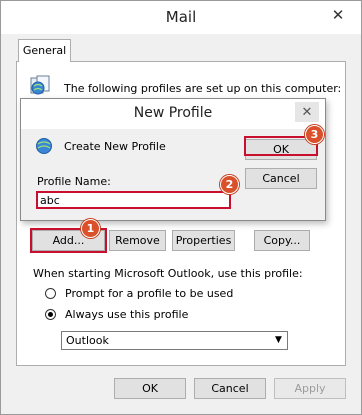 The height and width of the screenshot is (415, 362). I want to click on radio-prompt-indicator, so click(50, 293).